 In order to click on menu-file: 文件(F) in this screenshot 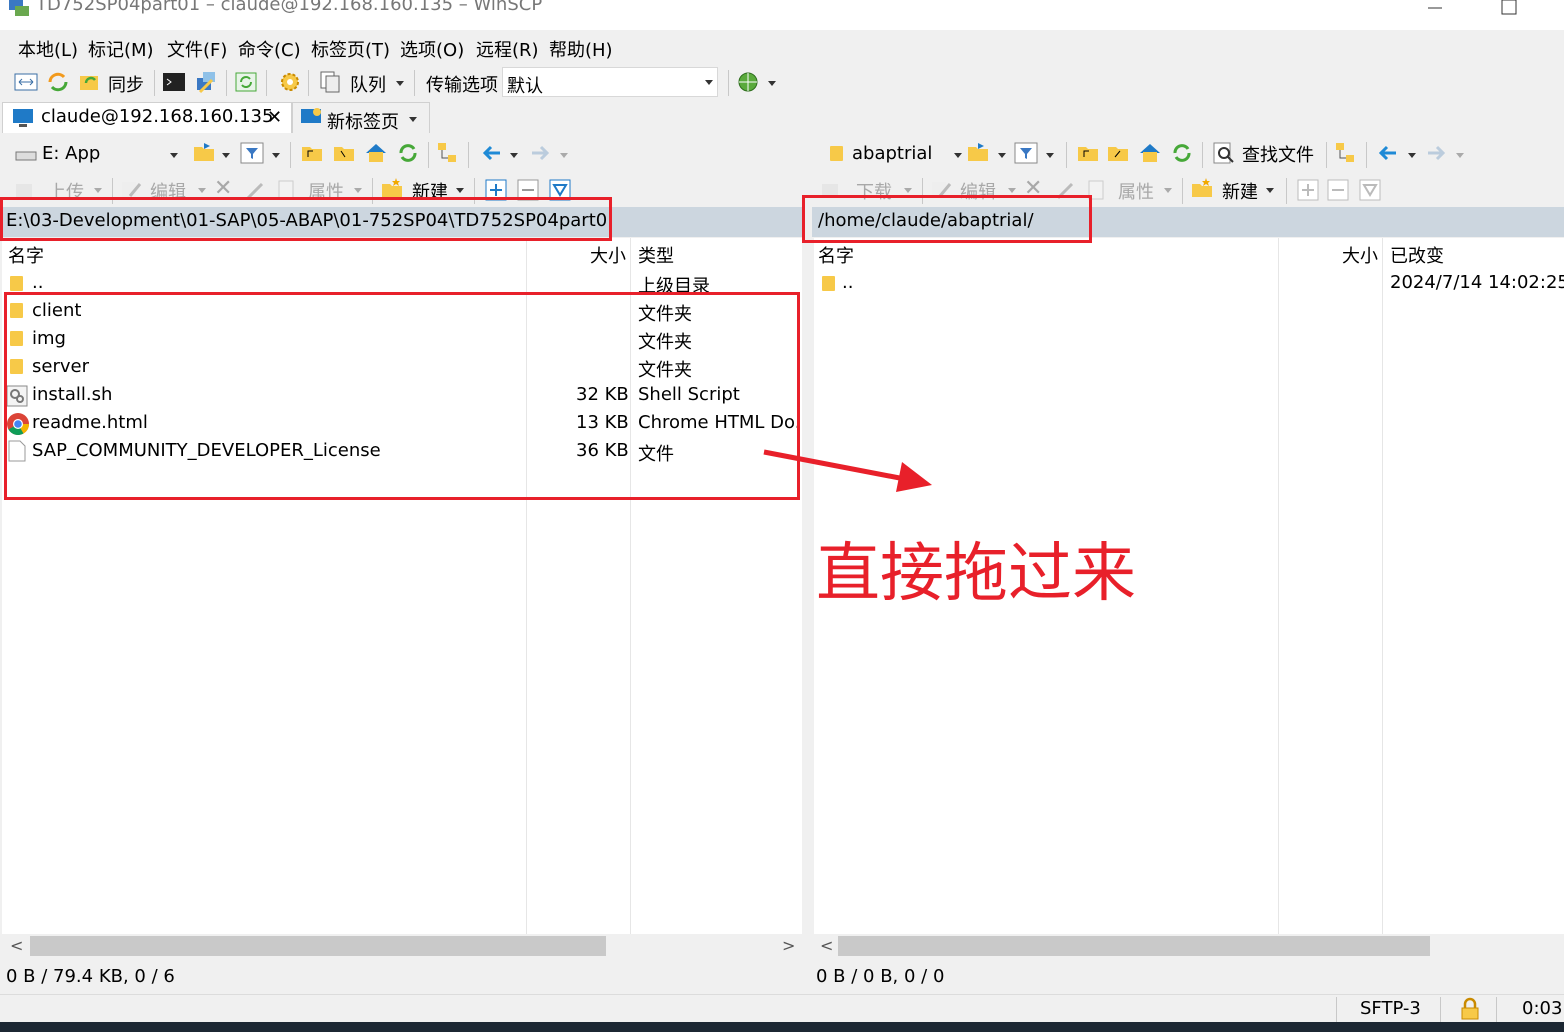, I will do `click(197, 49)`.